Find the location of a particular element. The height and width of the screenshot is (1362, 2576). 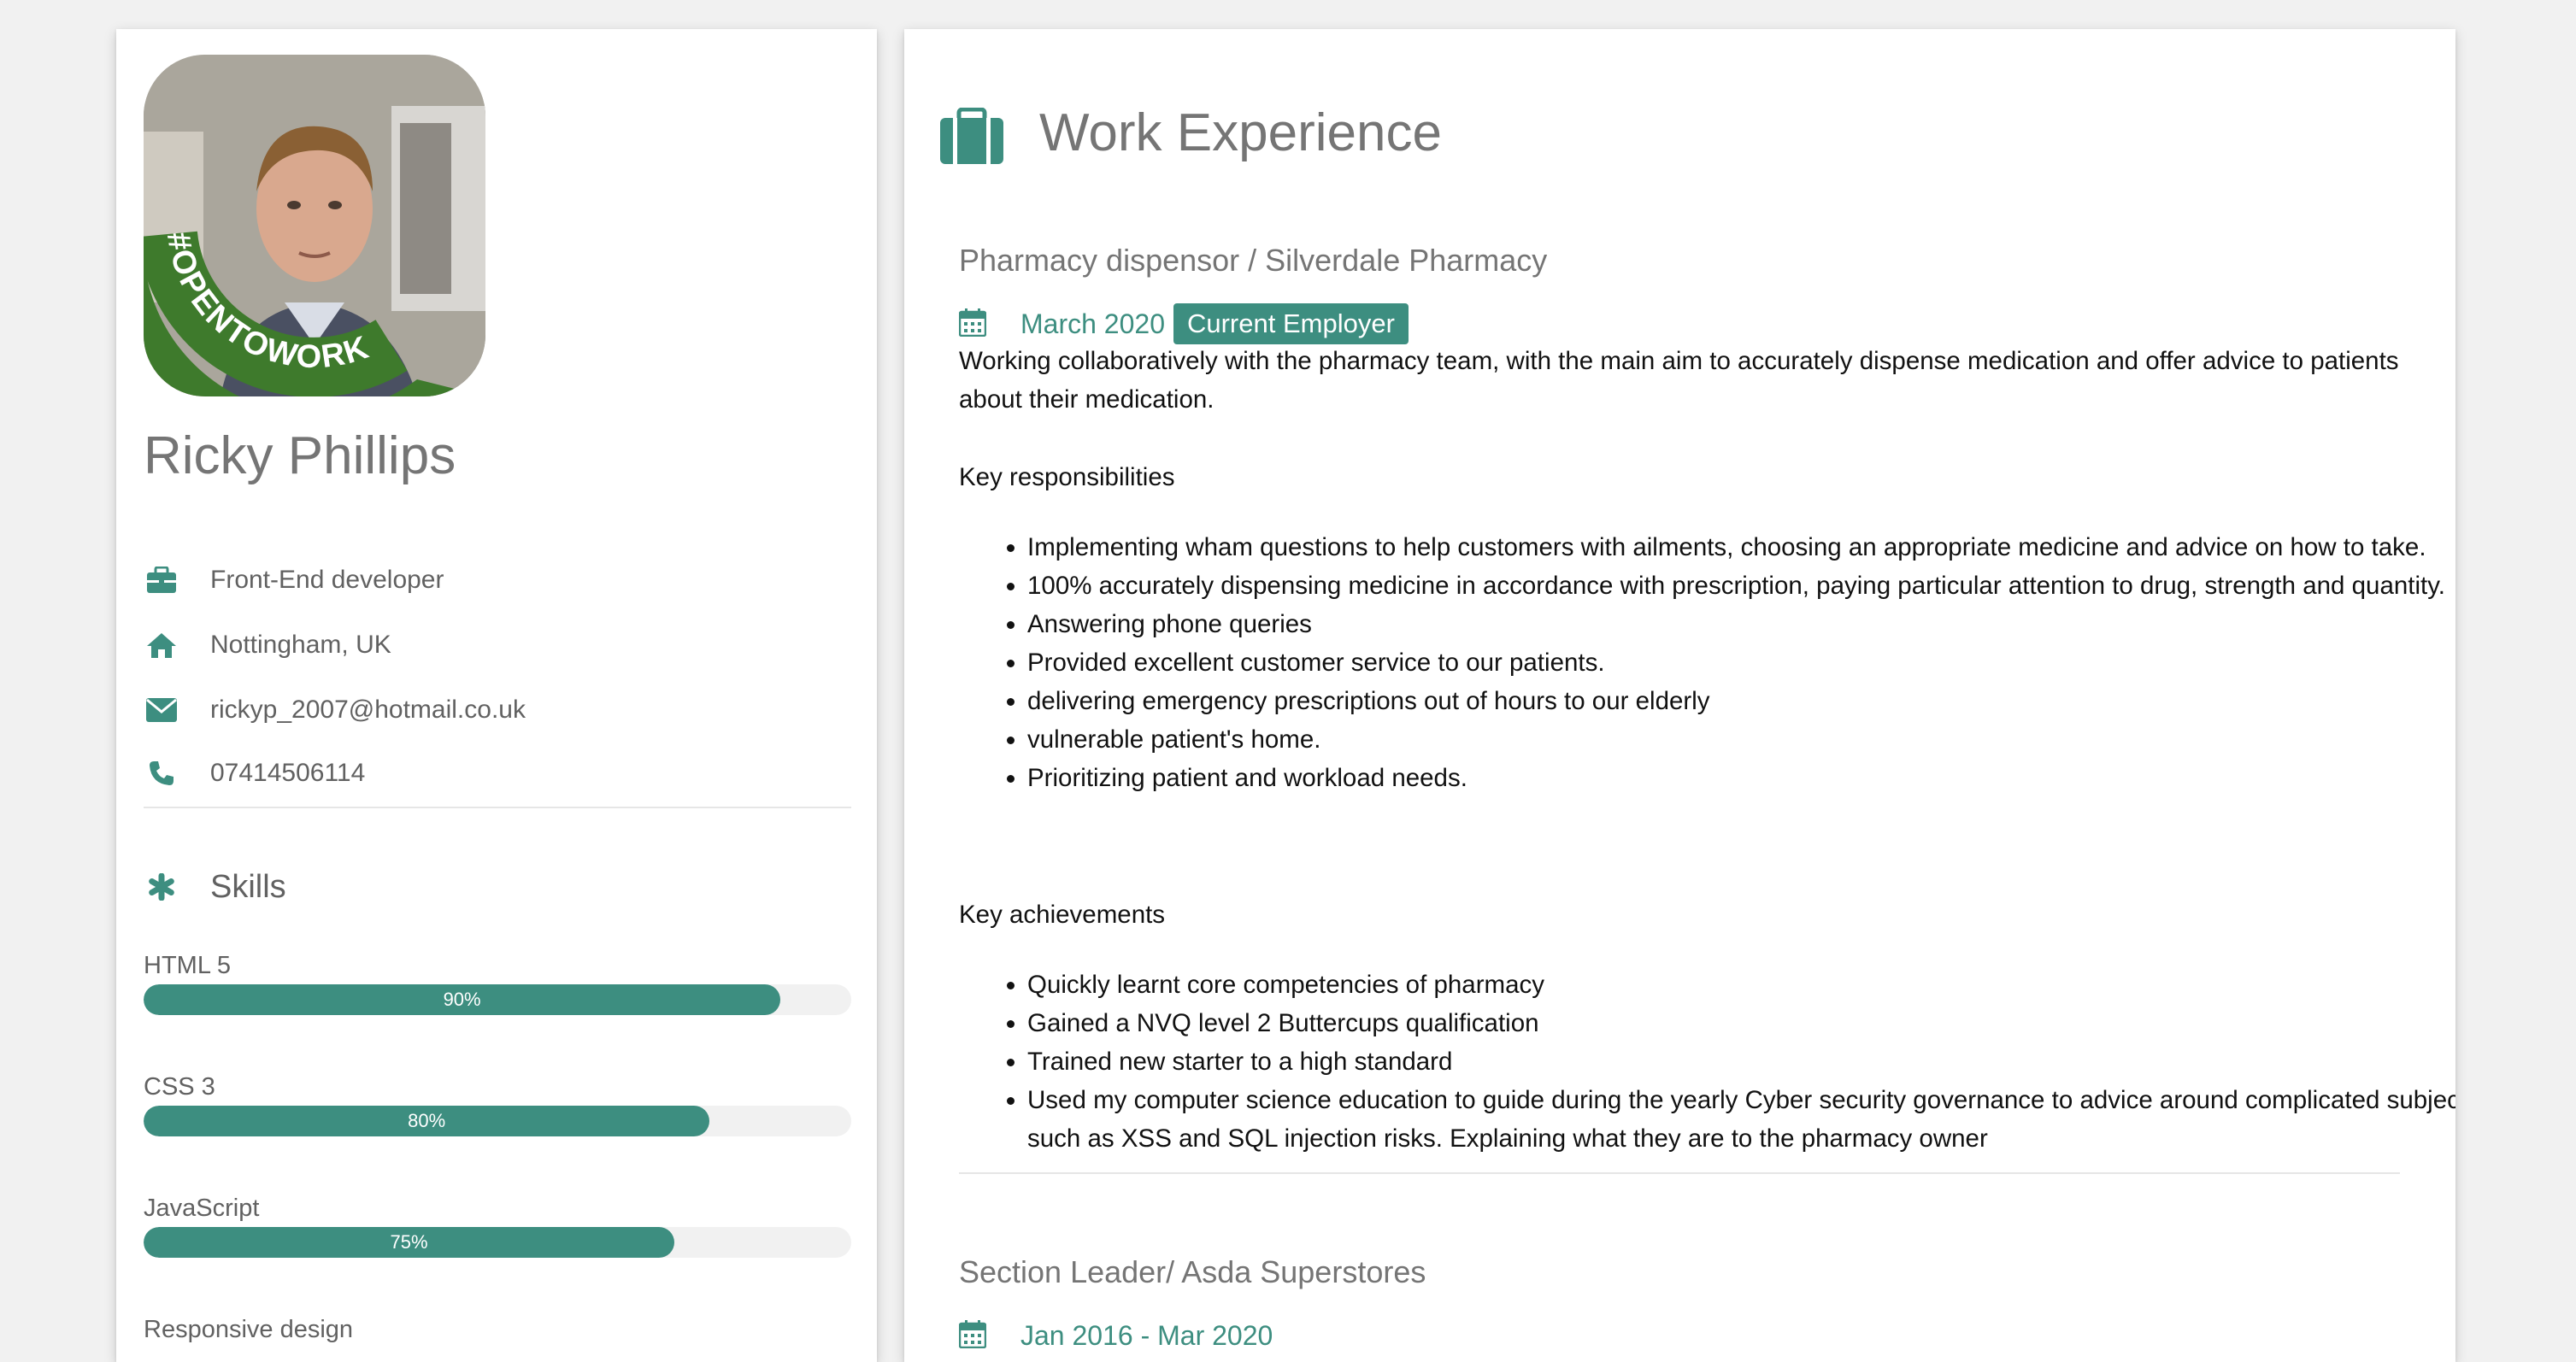

list-item: Prioritizing patient and workload needs. is located at coordinates (1741, 778).